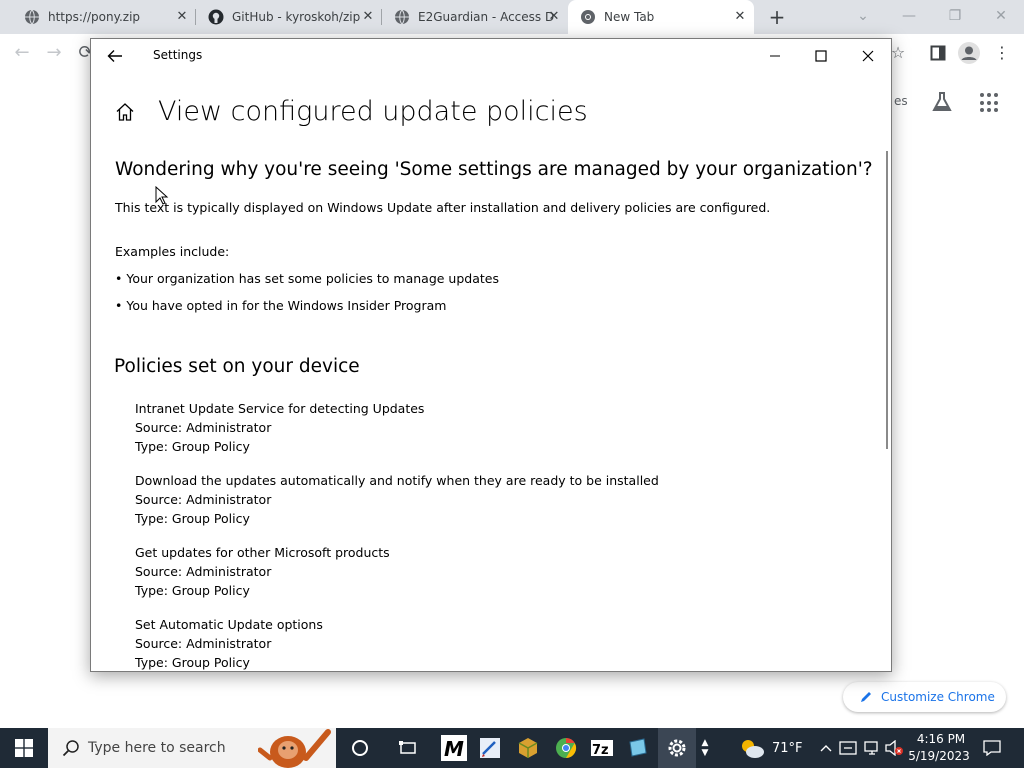 This screenshot has height=768, width=1024. What do you see at coordinates (787, 748) in the screenshot?
I see `weather-temperature: 71°F` at bounding box center [787, 748].